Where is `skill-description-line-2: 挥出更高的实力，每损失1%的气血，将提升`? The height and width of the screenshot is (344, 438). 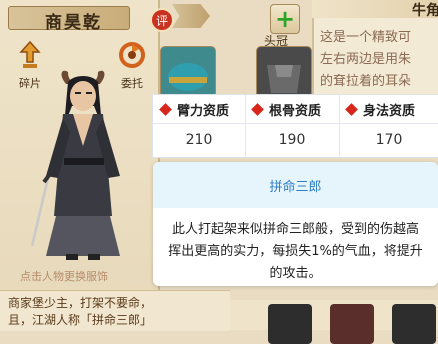 skill-description-line-2: 挥出更高的实力，每损失1%的气血，将提升 is located at coordinates (295, 251).